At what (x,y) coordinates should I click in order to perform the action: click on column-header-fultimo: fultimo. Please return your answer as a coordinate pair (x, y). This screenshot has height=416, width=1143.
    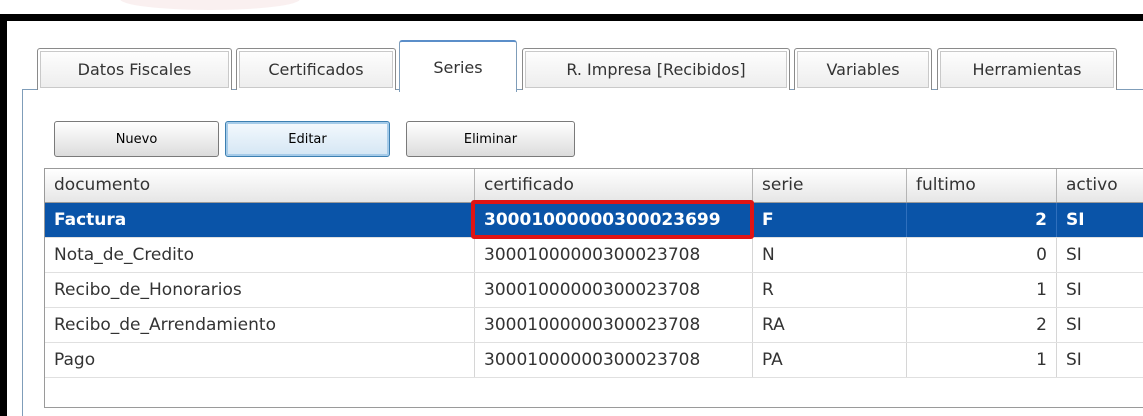
    Looking at the image, I should click on (982, 185).